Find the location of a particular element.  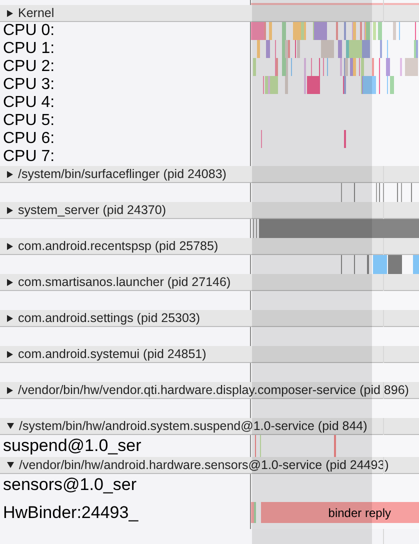

track-label: suspend@1.0_ser is located at coordinates (72, 446).